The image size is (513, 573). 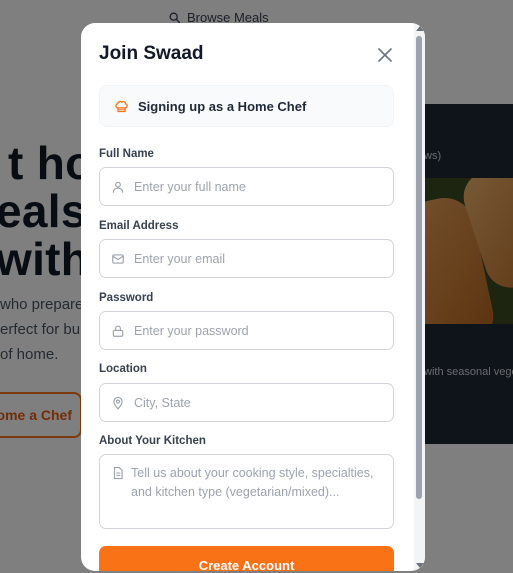 I want to click on full-name-input, so click(x=254, y=186).